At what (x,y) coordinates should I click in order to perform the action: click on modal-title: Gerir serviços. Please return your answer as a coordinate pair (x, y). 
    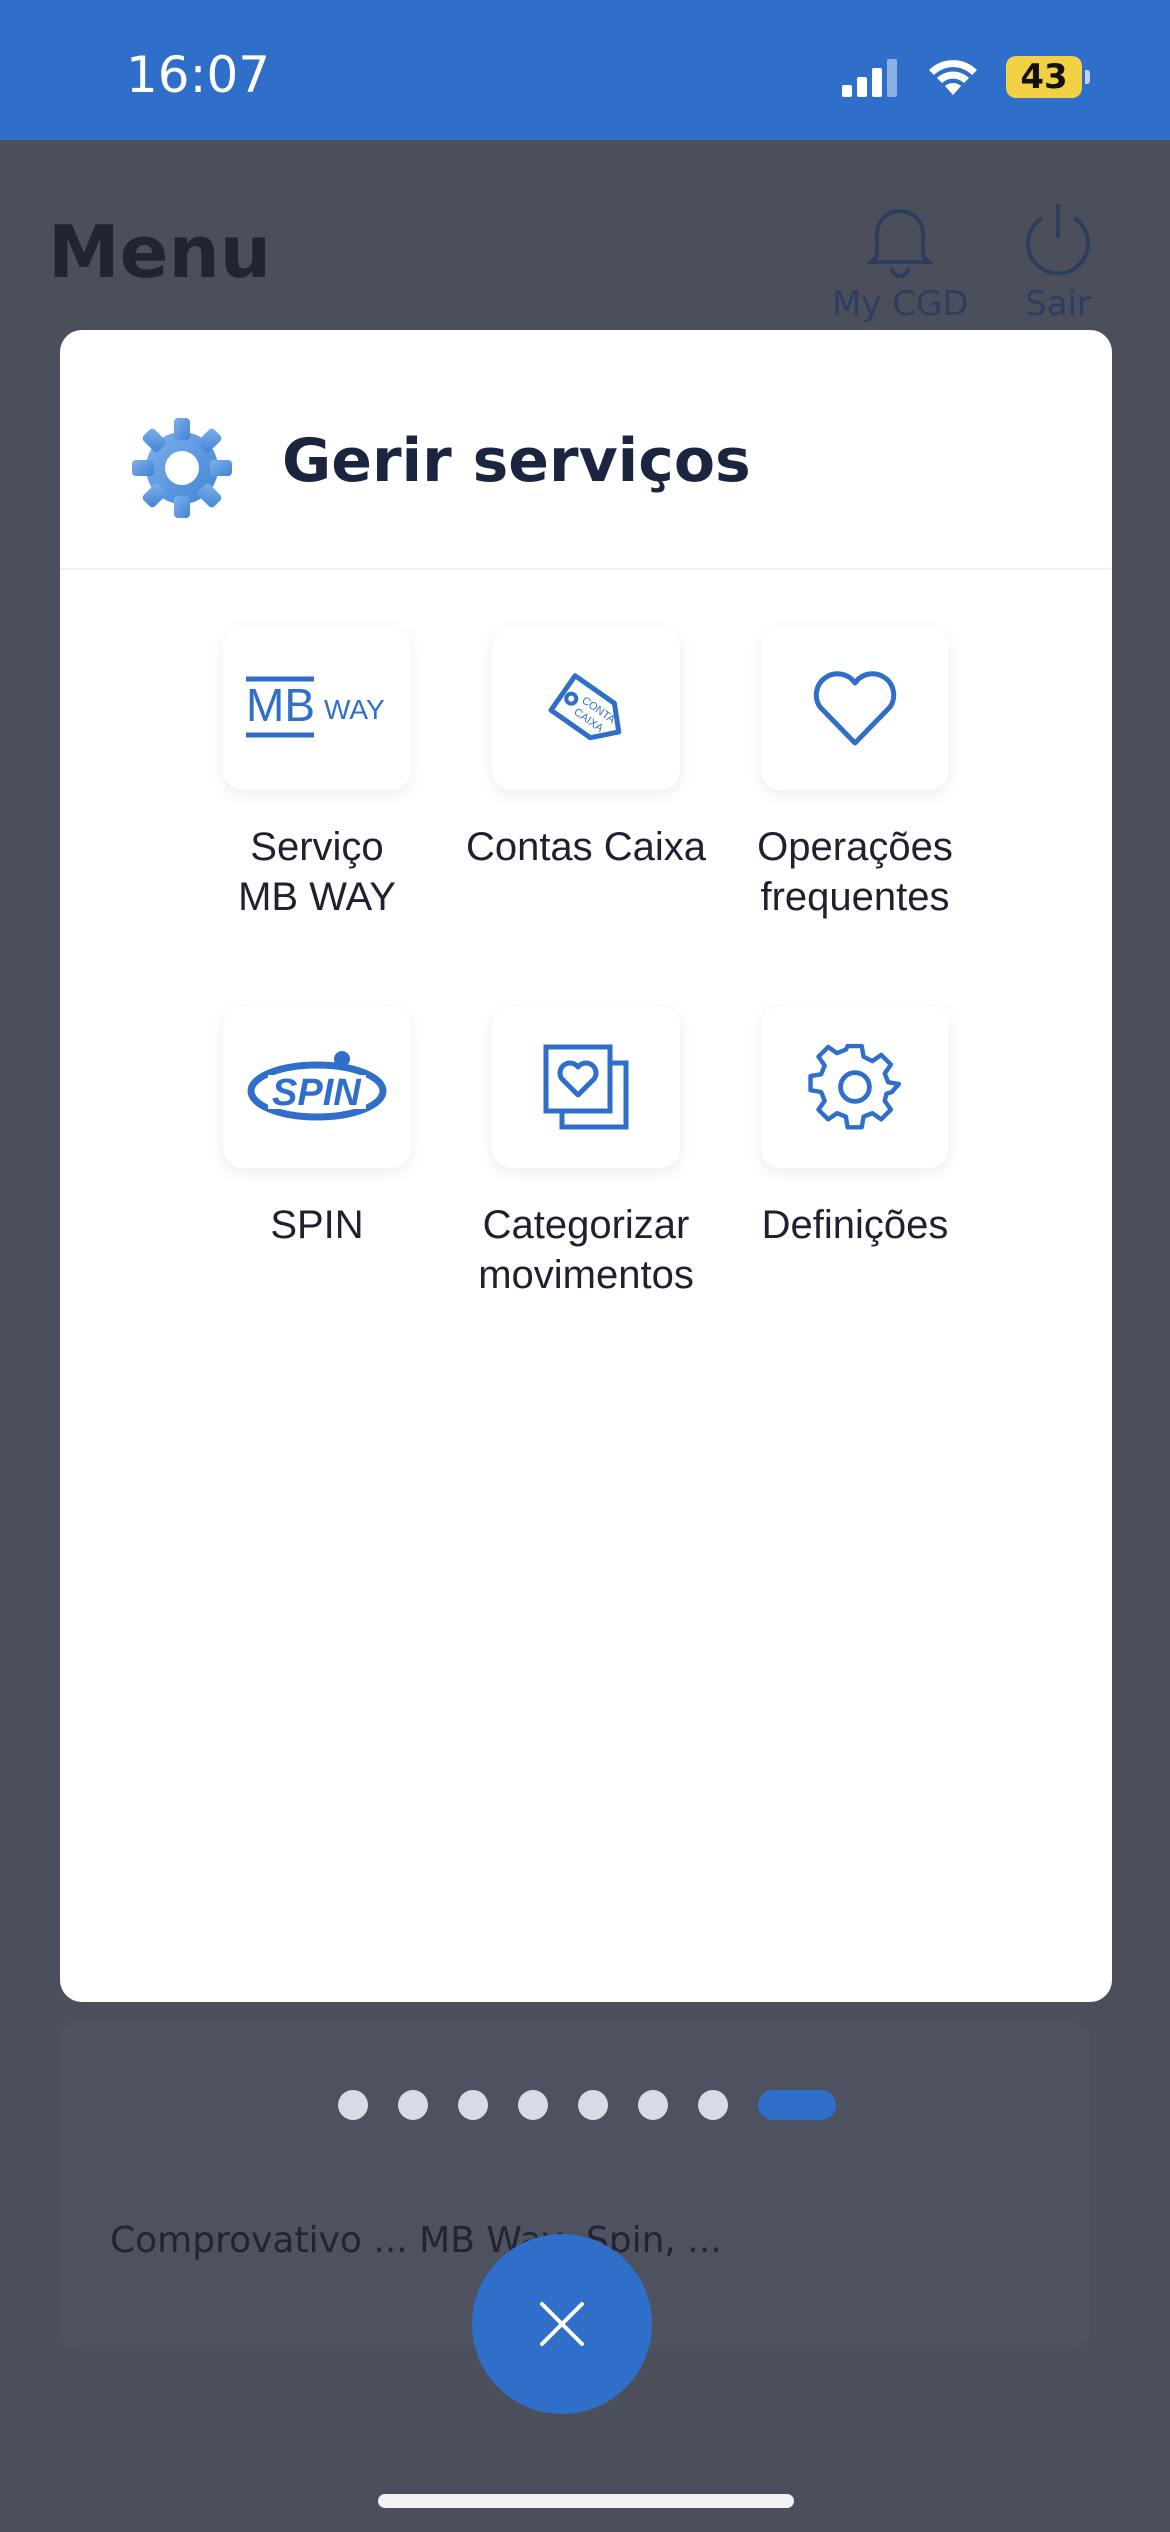
    Looking at the image, I should click on (516, 461).